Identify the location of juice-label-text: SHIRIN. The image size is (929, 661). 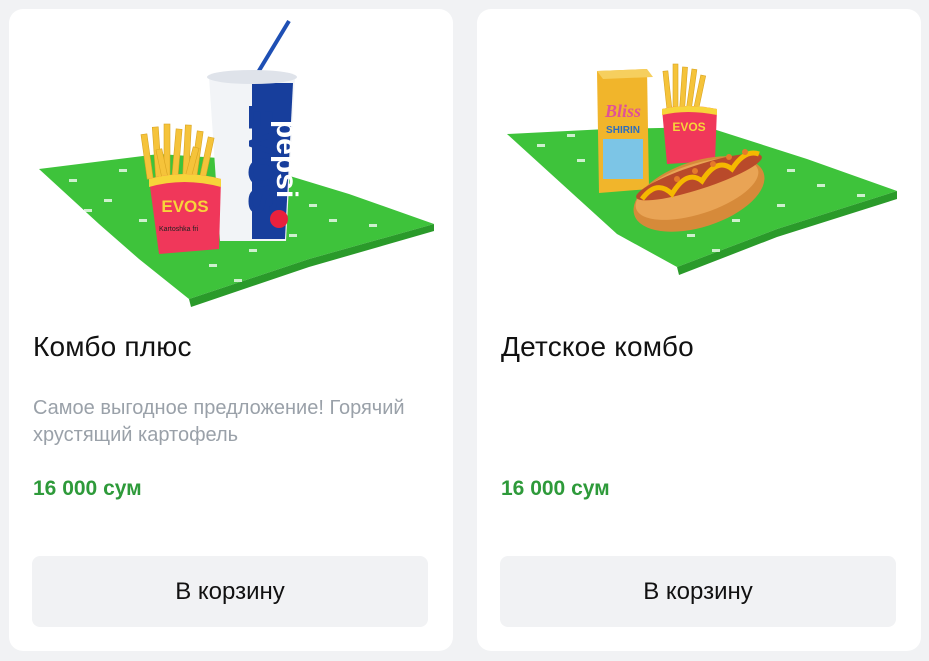
(623, 130).